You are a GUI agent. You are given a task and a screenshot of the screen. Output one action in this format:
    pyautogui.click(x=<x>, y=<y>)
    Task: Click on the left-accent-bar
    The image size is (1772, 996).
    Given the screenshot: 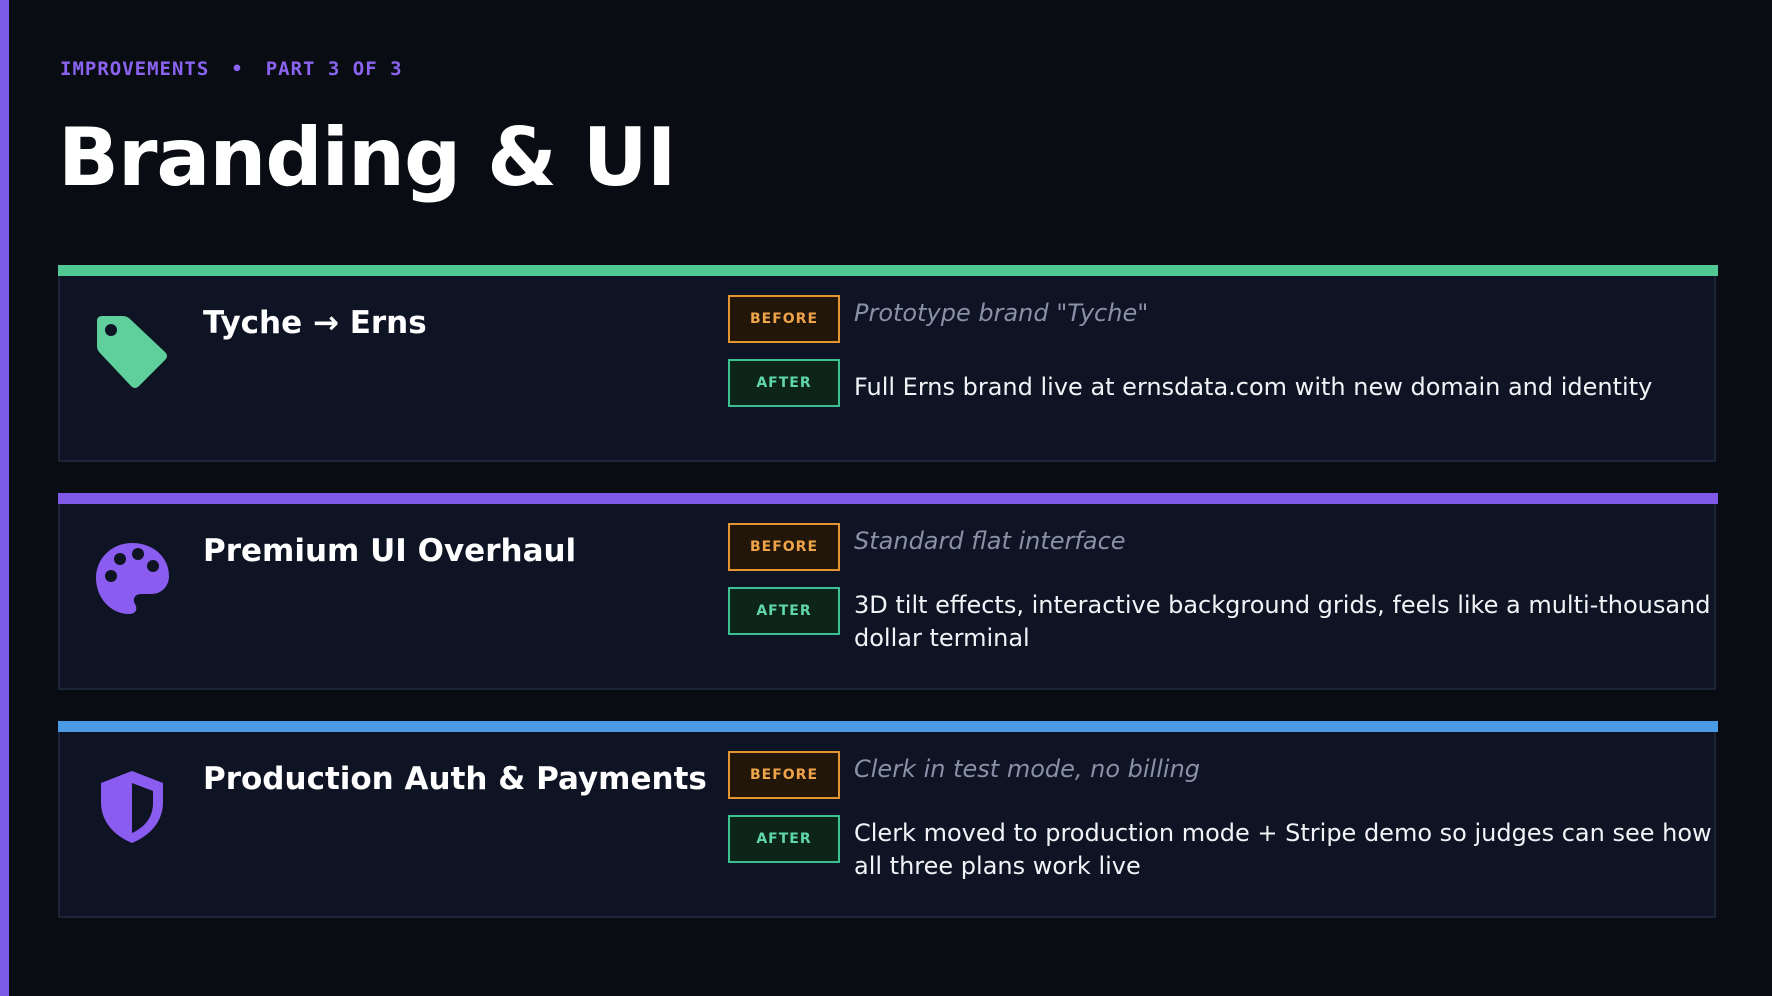 What is the action you would take?
    pyautogui.click(x=4, y=498)
    